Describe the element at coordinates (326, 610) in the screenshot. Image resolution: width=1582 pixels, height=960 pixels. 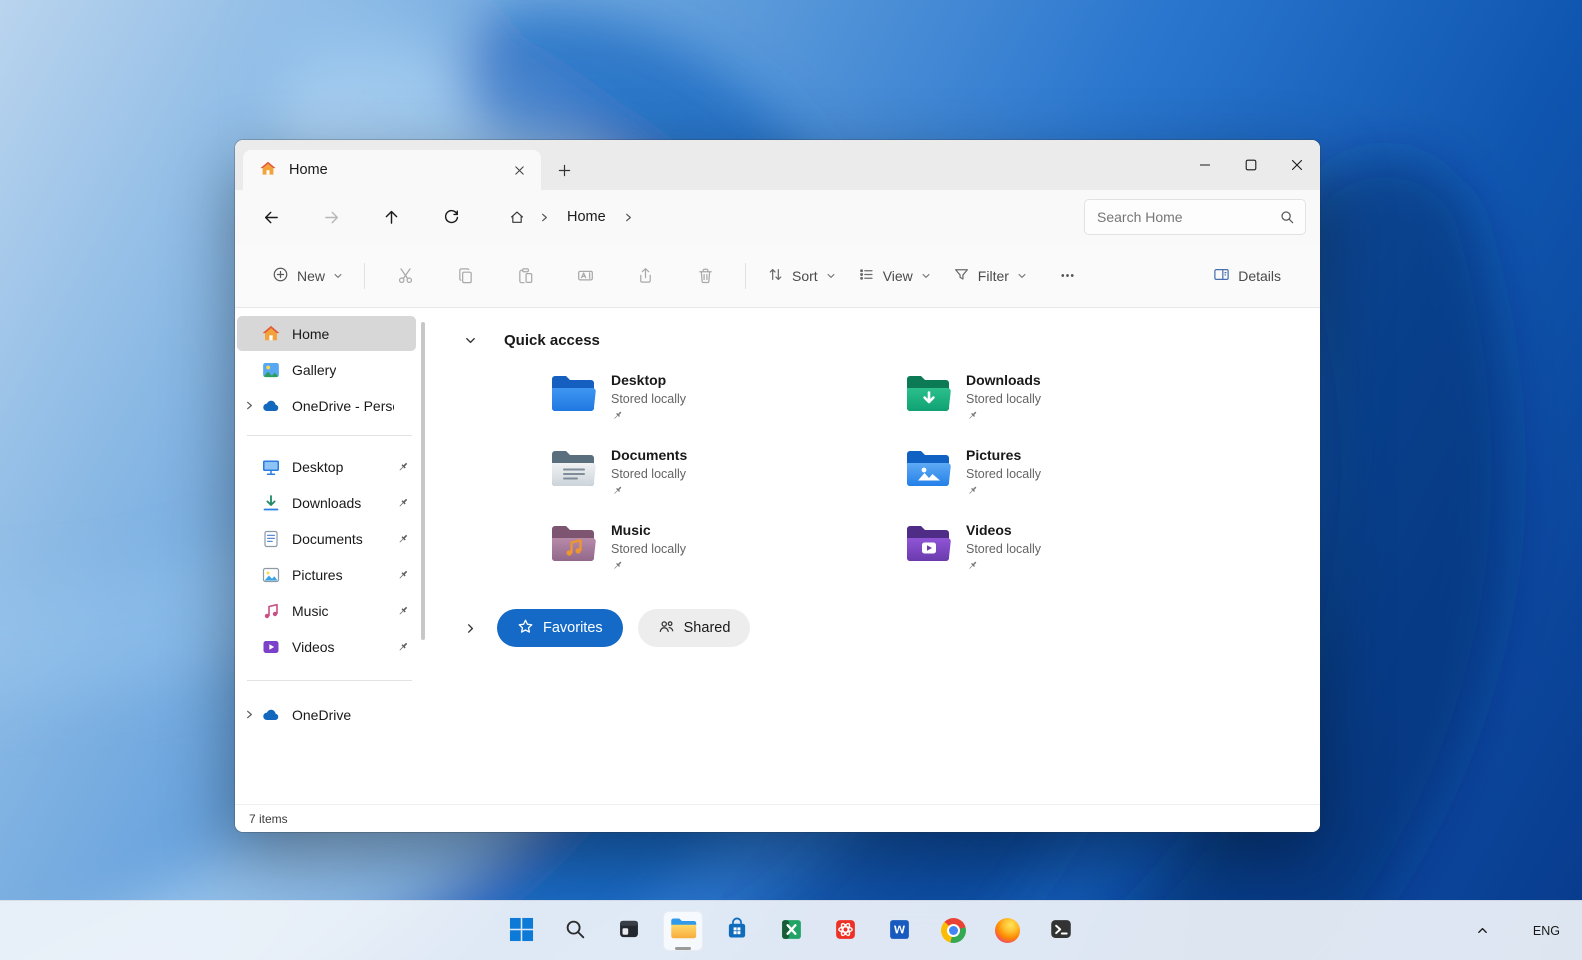
I see `sidebar-item-music: Music` at that location.